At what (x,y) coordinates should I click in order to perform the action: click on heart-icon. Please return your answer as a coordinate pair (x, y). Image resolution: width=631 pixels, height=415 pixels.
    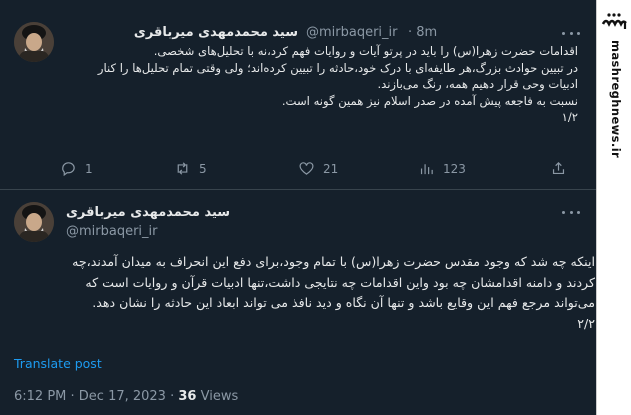
    Looking at the image, I should click on (306, 168).